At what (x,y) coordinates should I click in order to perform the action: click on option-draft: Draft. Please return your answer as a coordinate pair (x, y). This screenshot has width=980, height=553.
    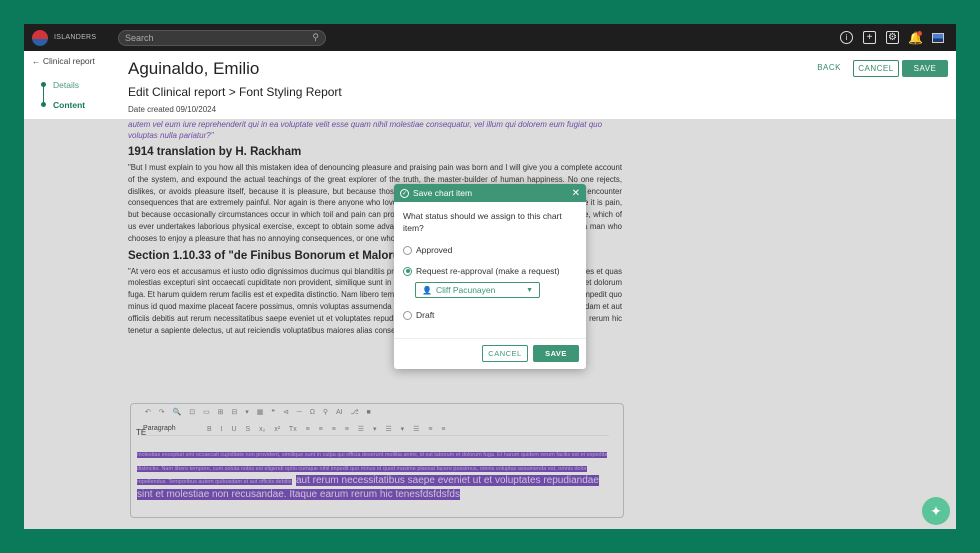
    Looking at the image, I should click on (418, 315).